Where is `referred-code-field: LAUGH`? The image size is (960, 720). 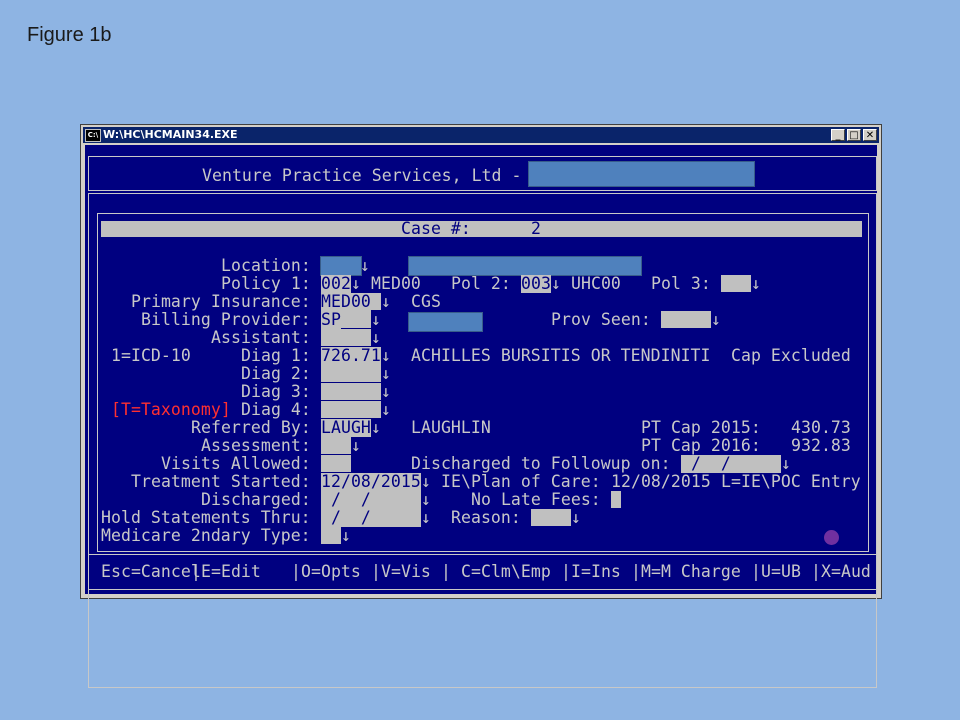 referred-code-field: LAUGH is located at coordinates (346, 428).